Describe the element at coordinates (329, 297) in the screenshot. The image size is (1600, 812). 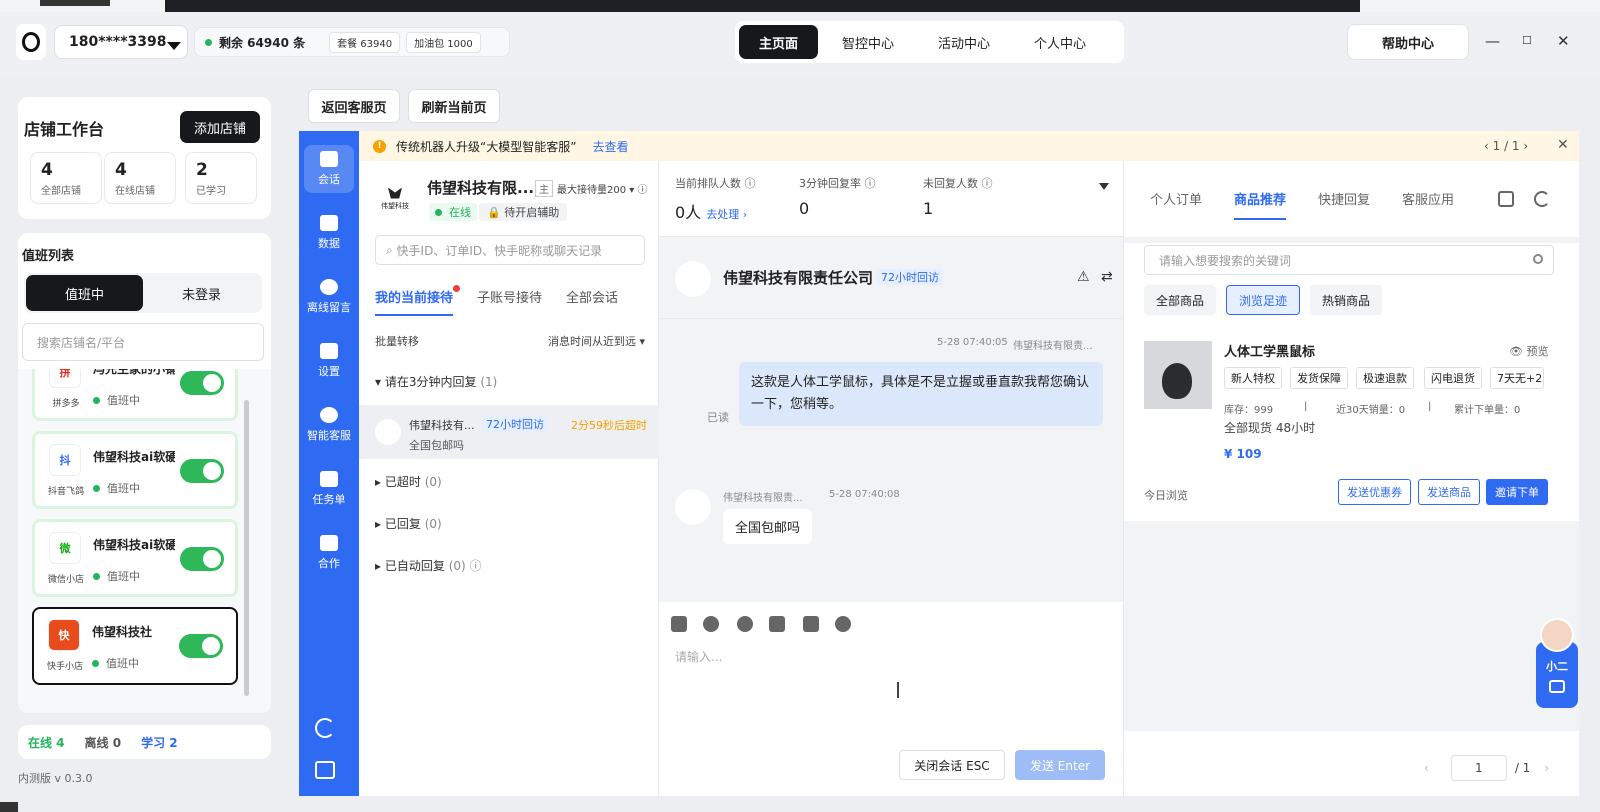
I see `vnav-offline-message: 离线留言` at that location.